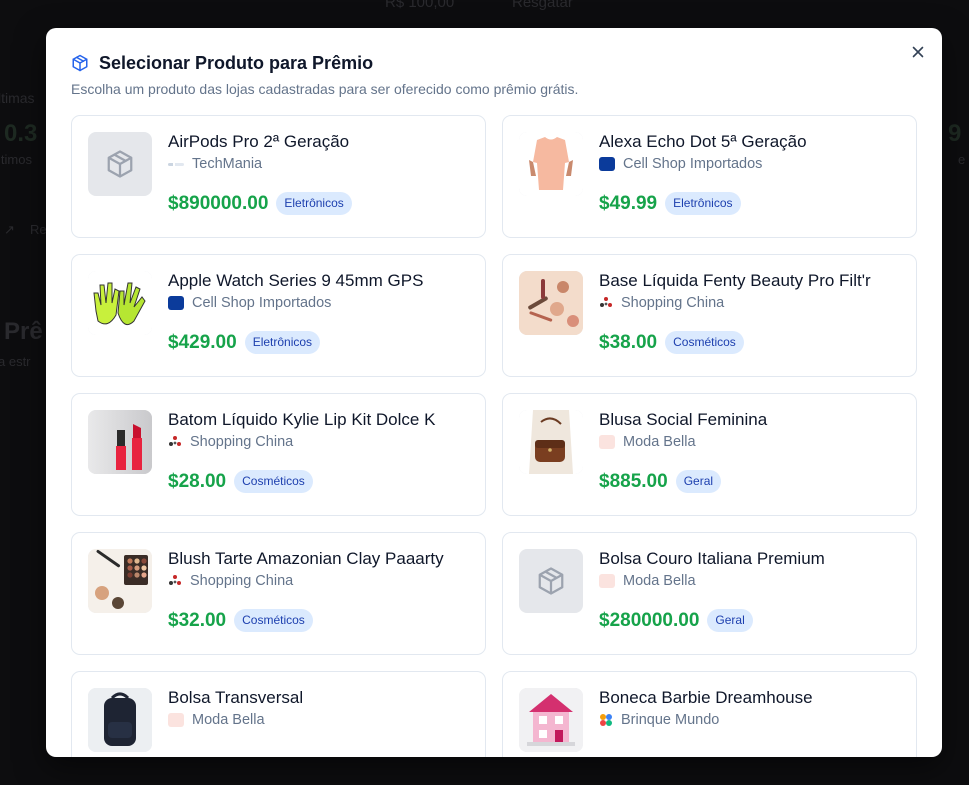  What do you see at coordinates (278, 714) in the screenshot?
I see `product-card: Bolsa Transversal Moda Bella` at bounding box center [278, 714].